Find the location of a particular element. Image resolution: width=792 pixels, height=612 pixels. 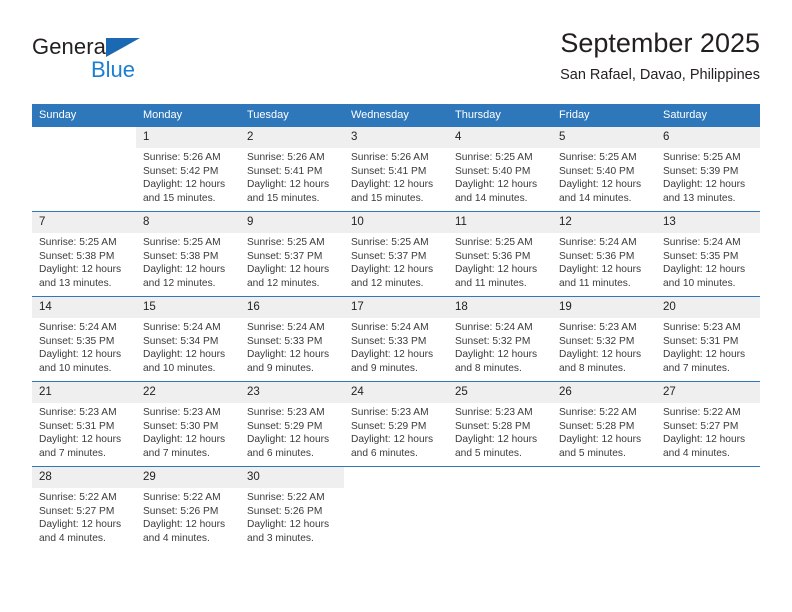

day-info-line: Sunset: 5:29 PM is located at coordinates (285, 426).